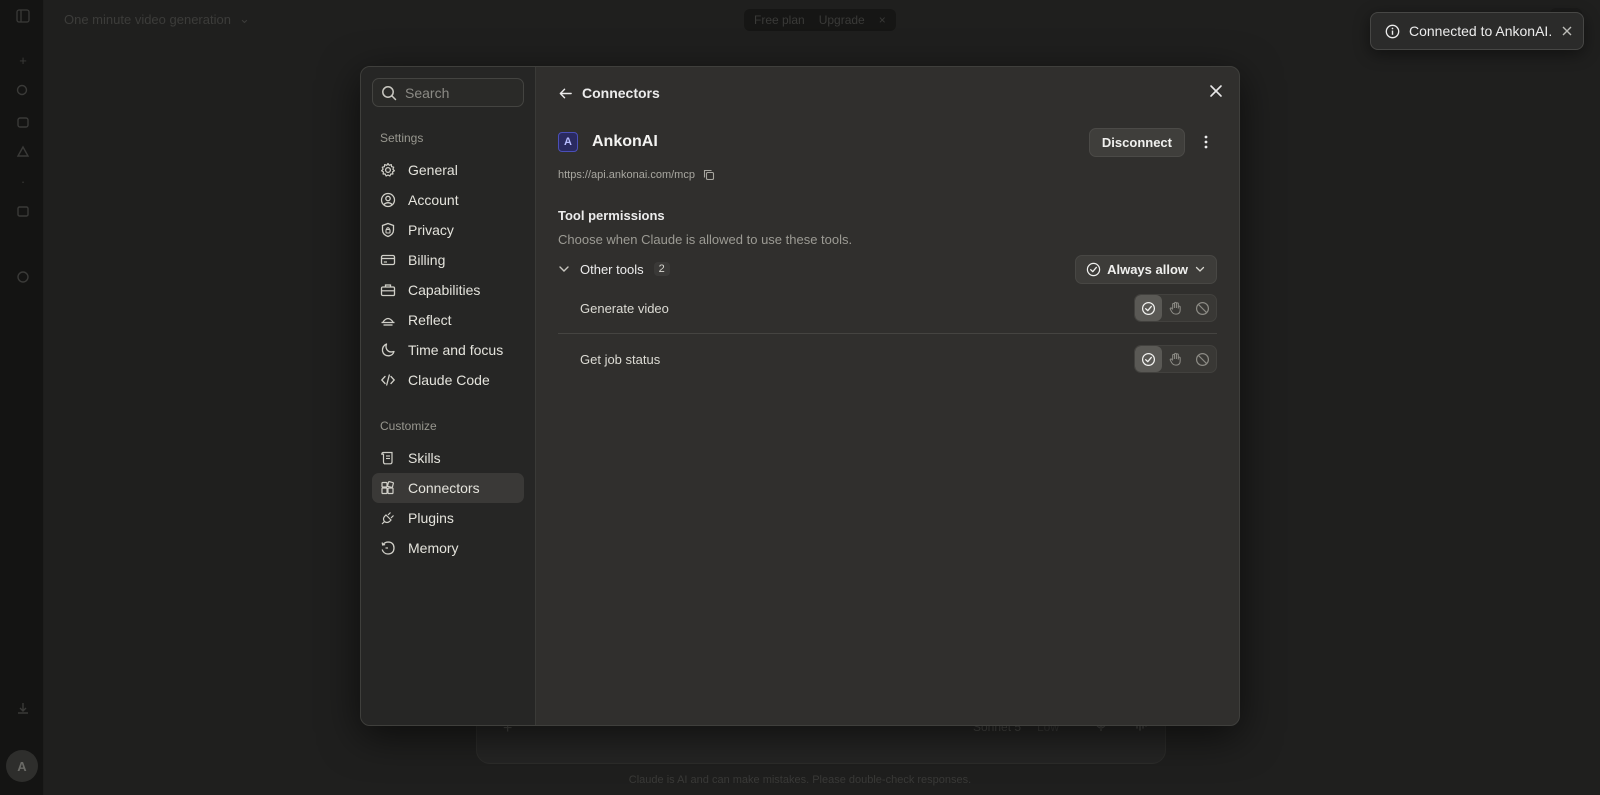 The height and width of the screenshot is (795, 1600). What do you see at coordinates (1136, 142) in the screenshot?
I see `disconnect-button: Disconnect` at bounding box center [1136, 142].